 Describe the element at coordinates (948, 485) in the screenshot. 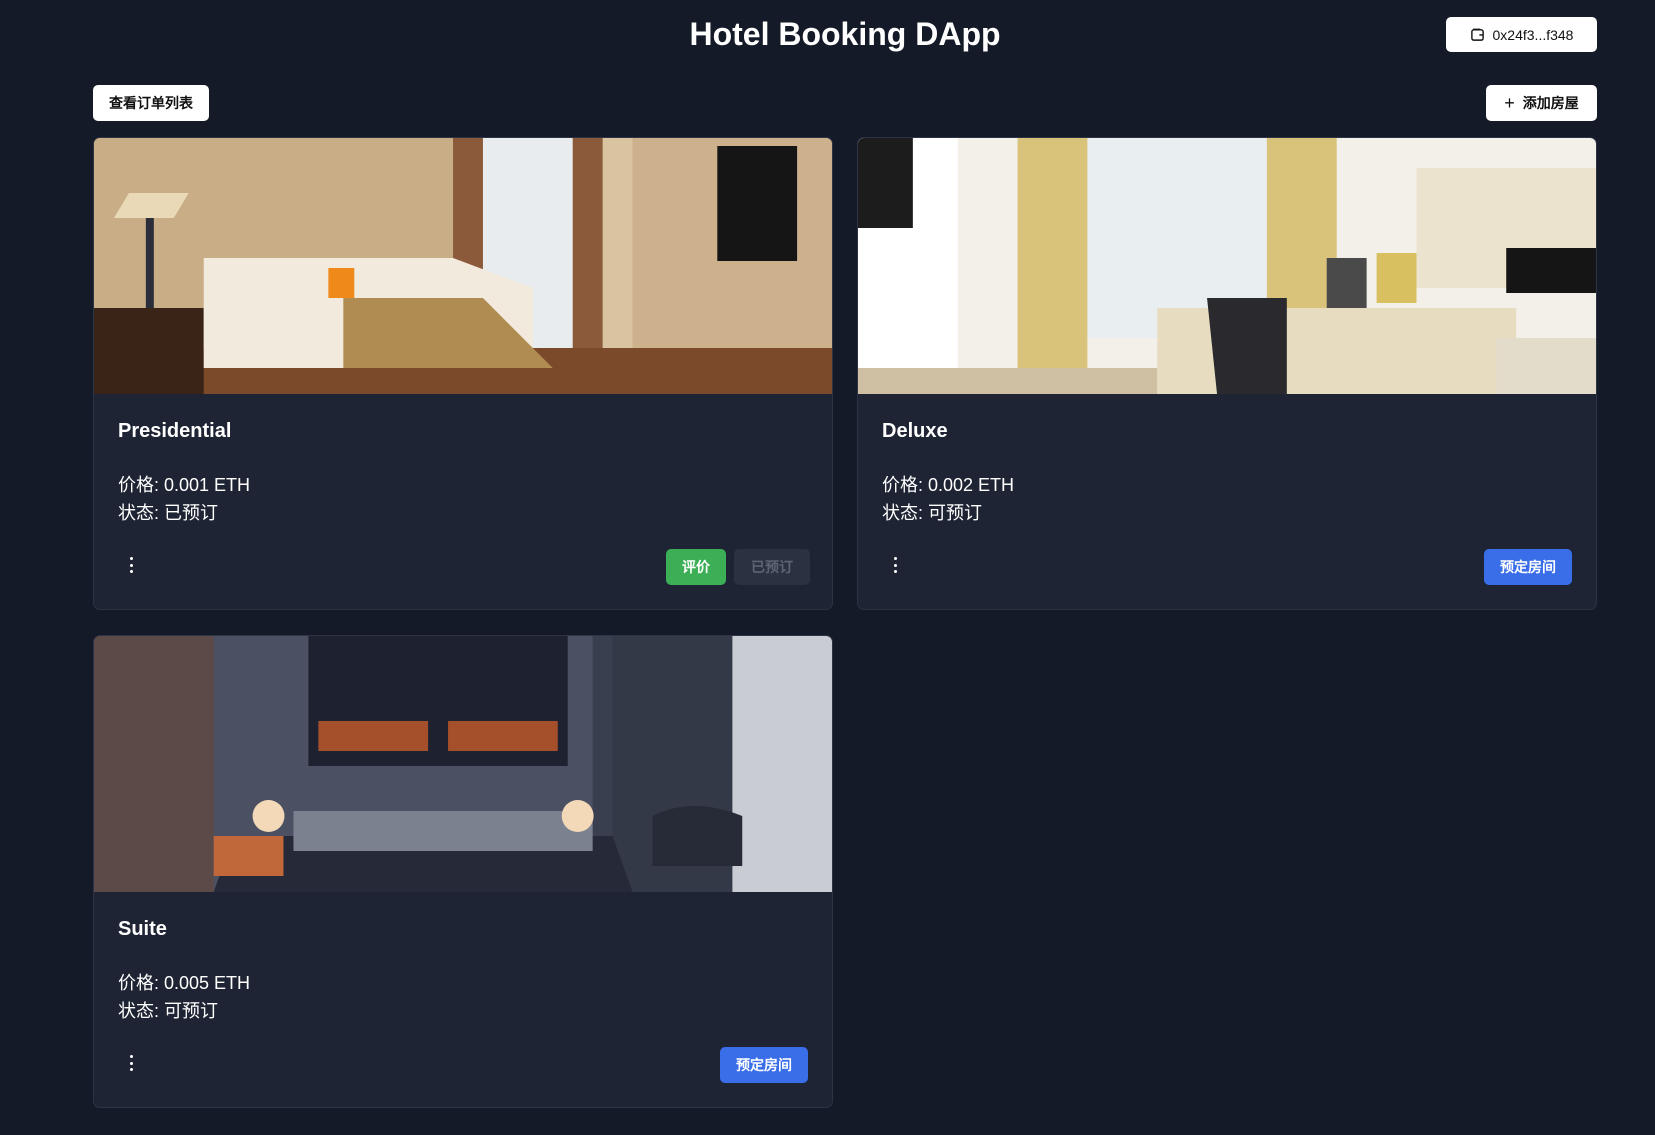

I see `room-price: 价格: 0.002 ETH` at that location.